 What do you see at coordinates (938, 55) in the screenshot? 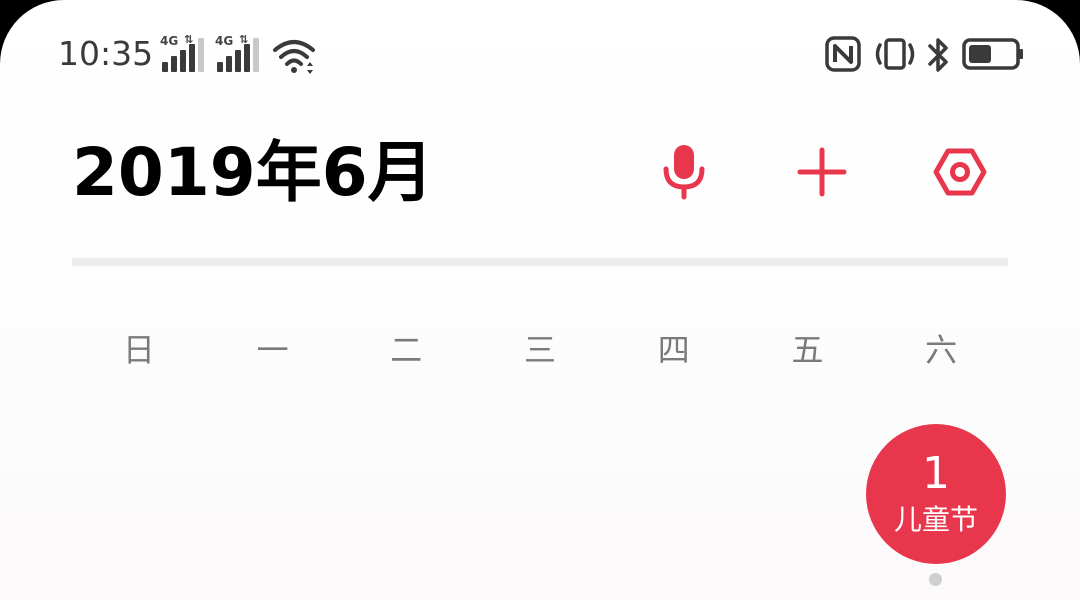
I see `bluetooth-icon` at bounding box center [938, 55].